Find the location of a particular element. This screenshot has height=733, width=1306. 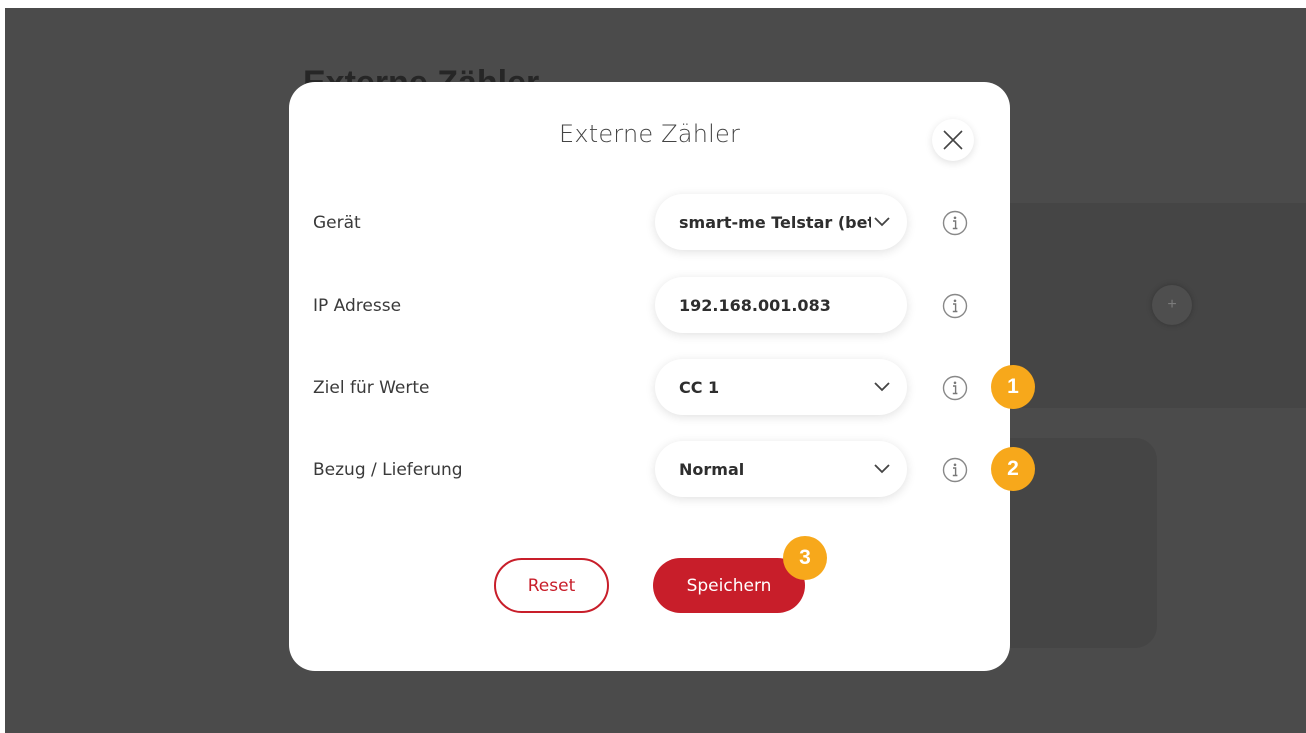

device-select-value: smart-me Telstar (beta) is located at coordinates (775, 222).